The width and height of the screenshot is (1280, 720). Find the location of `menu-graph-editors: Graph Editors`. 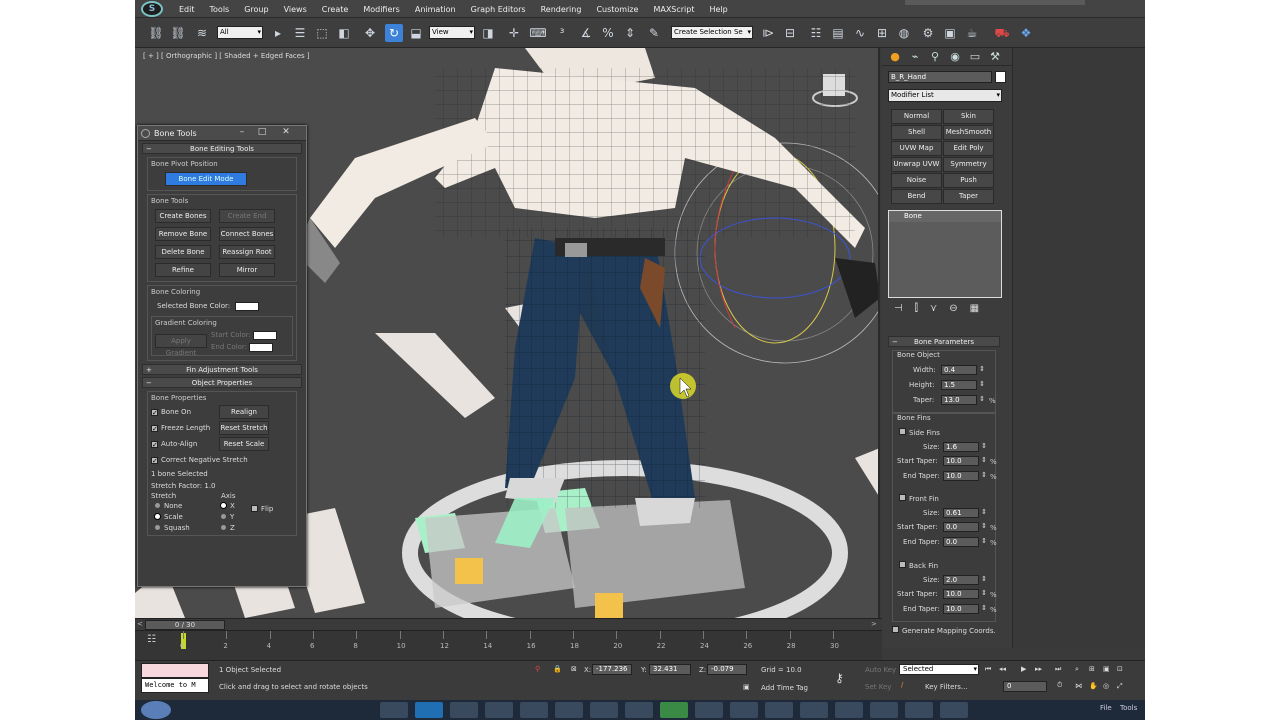

menu-graph-editors: Graph Editors is located at coordinates (498, 9).